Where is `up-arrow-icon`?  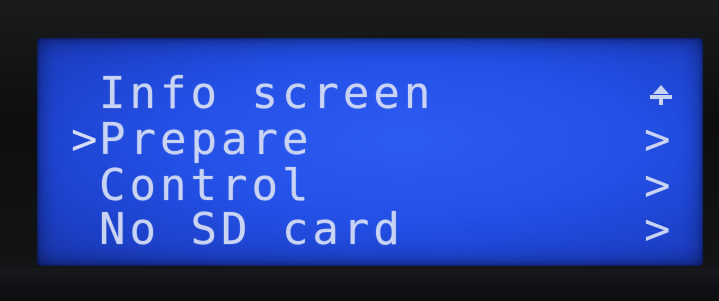
up-arrow-icon is located at coordinates (661, 95).